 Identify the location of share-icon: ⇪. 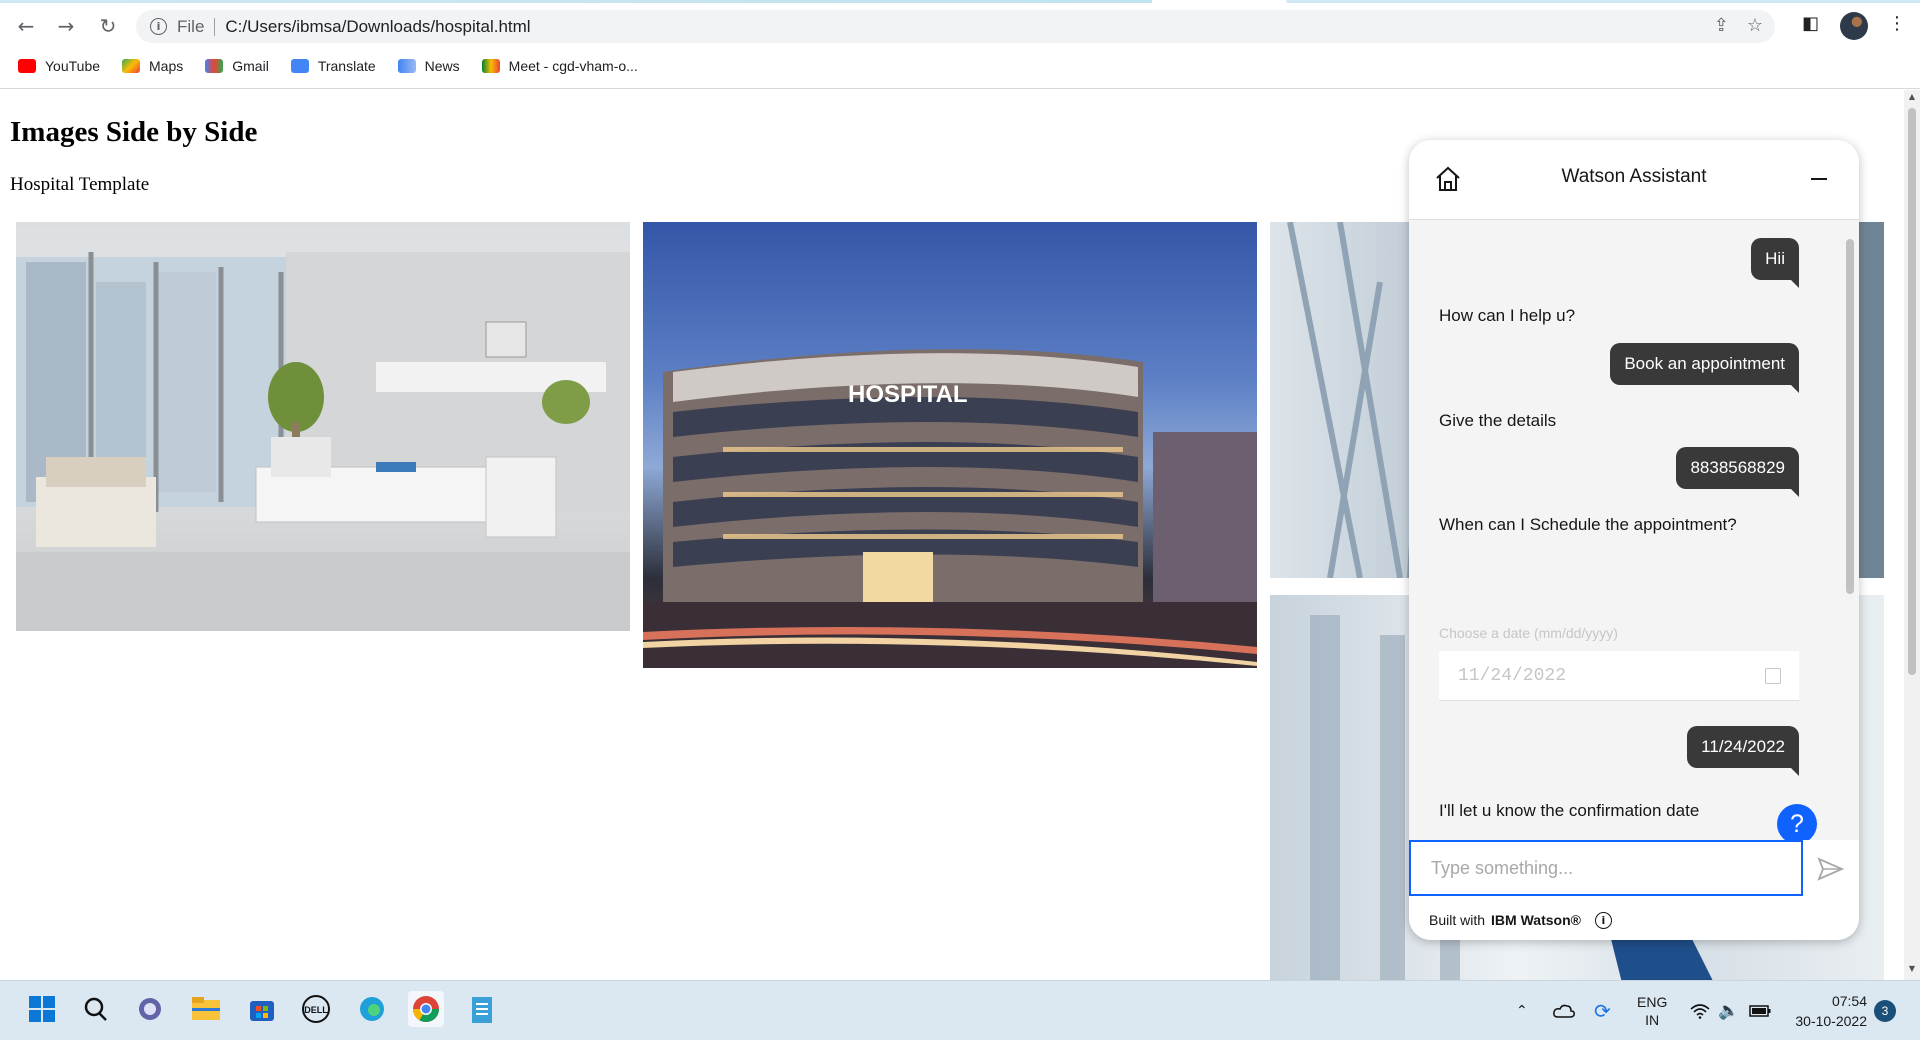
(1721, 25).